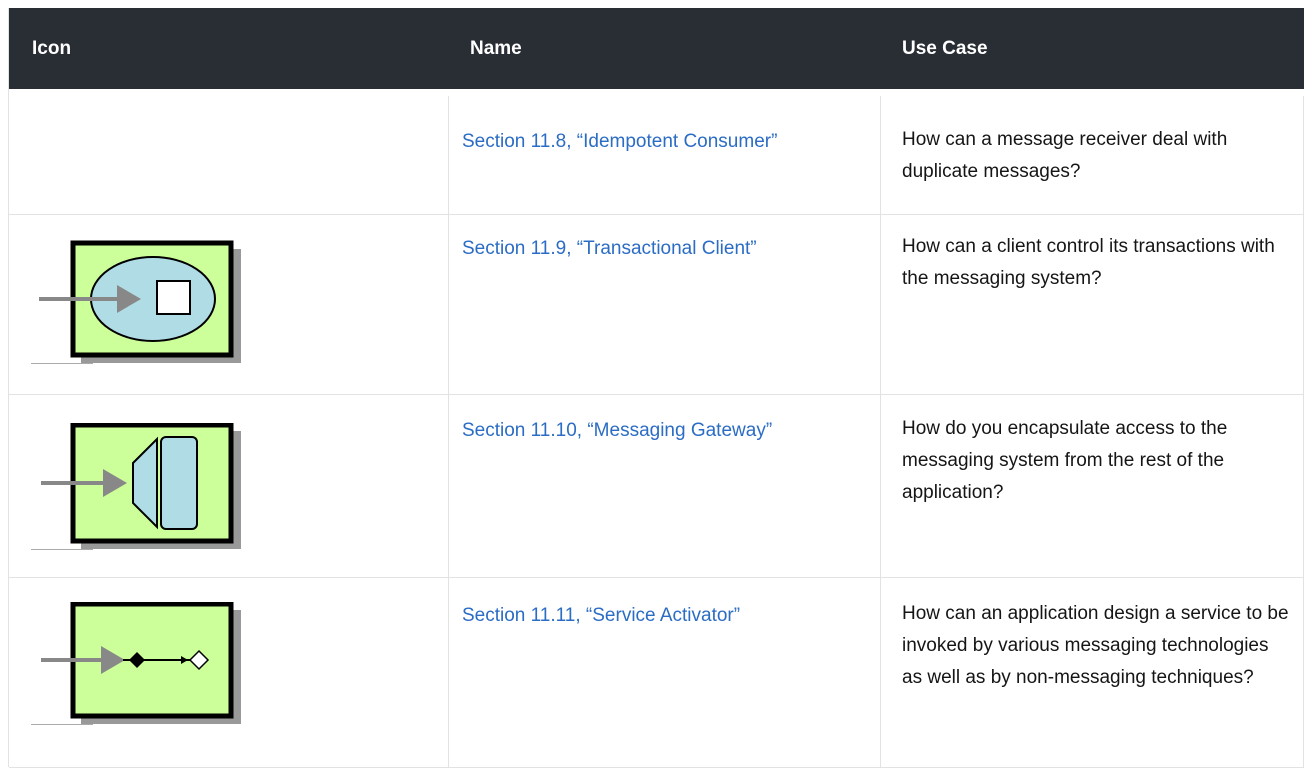 The height and width of the screenshot is (768, 1311). What do you see at coordinates (945, 48) in the screenshot?
I see `header-use-case-column: Use Case` at bounding box center [945, 48].